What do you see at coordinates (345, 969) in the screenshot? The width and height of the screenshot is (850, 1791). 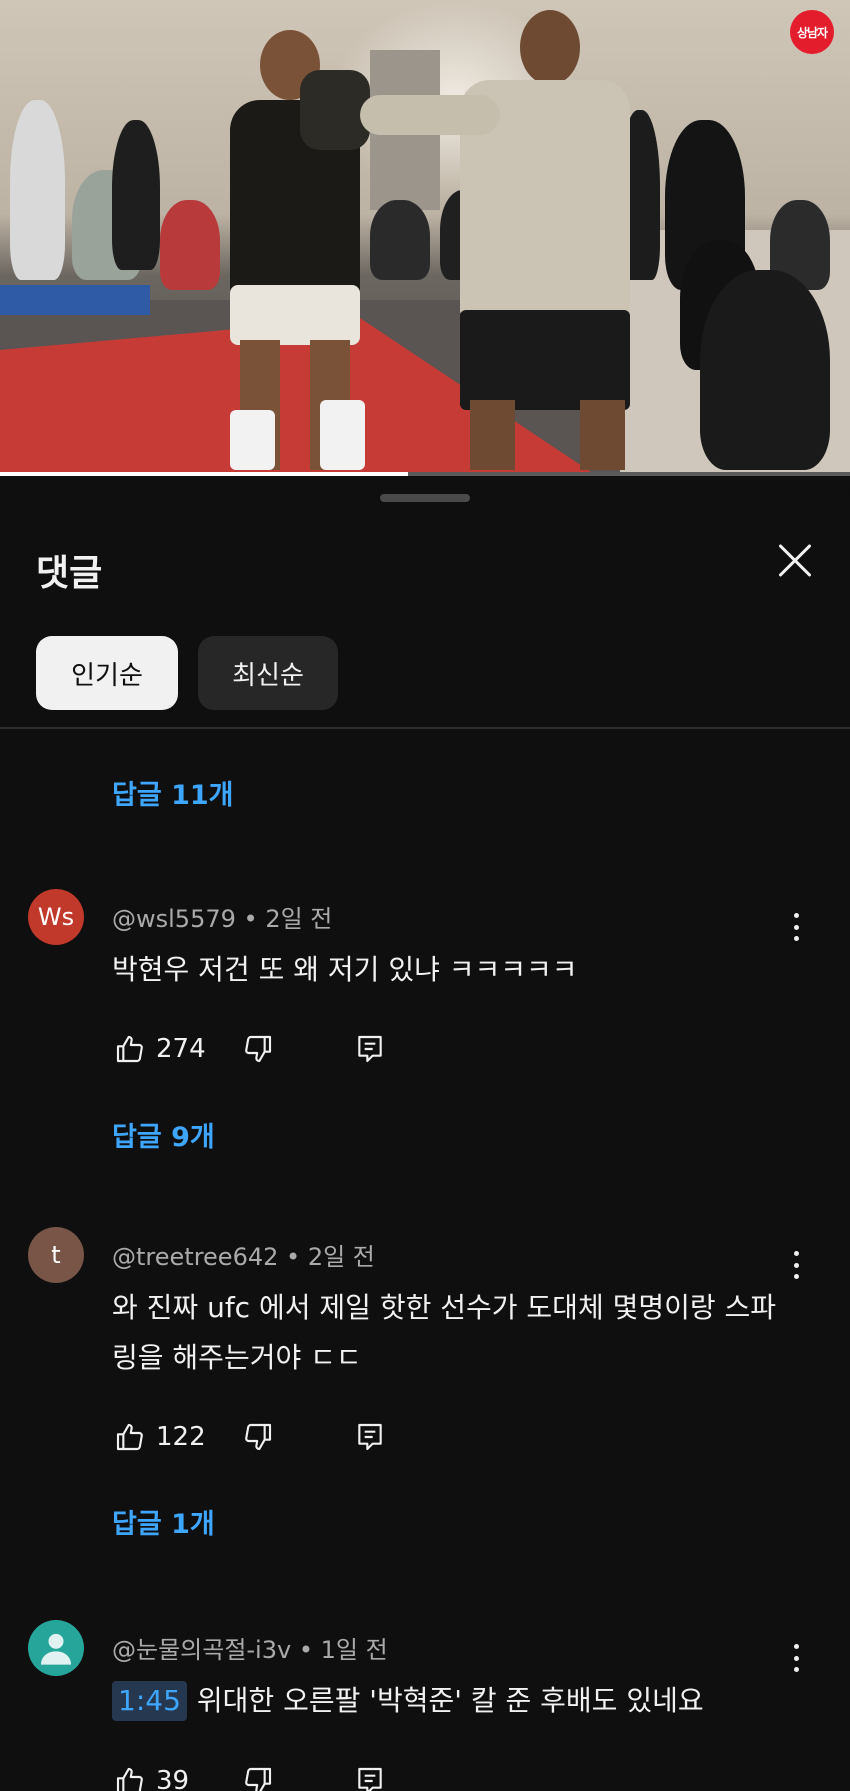 I see `comment-text: 박현우 저건 또 왜 저기 있냐 ㅋㅋㅋㅋㅋ` at bounding box center [345, 969].